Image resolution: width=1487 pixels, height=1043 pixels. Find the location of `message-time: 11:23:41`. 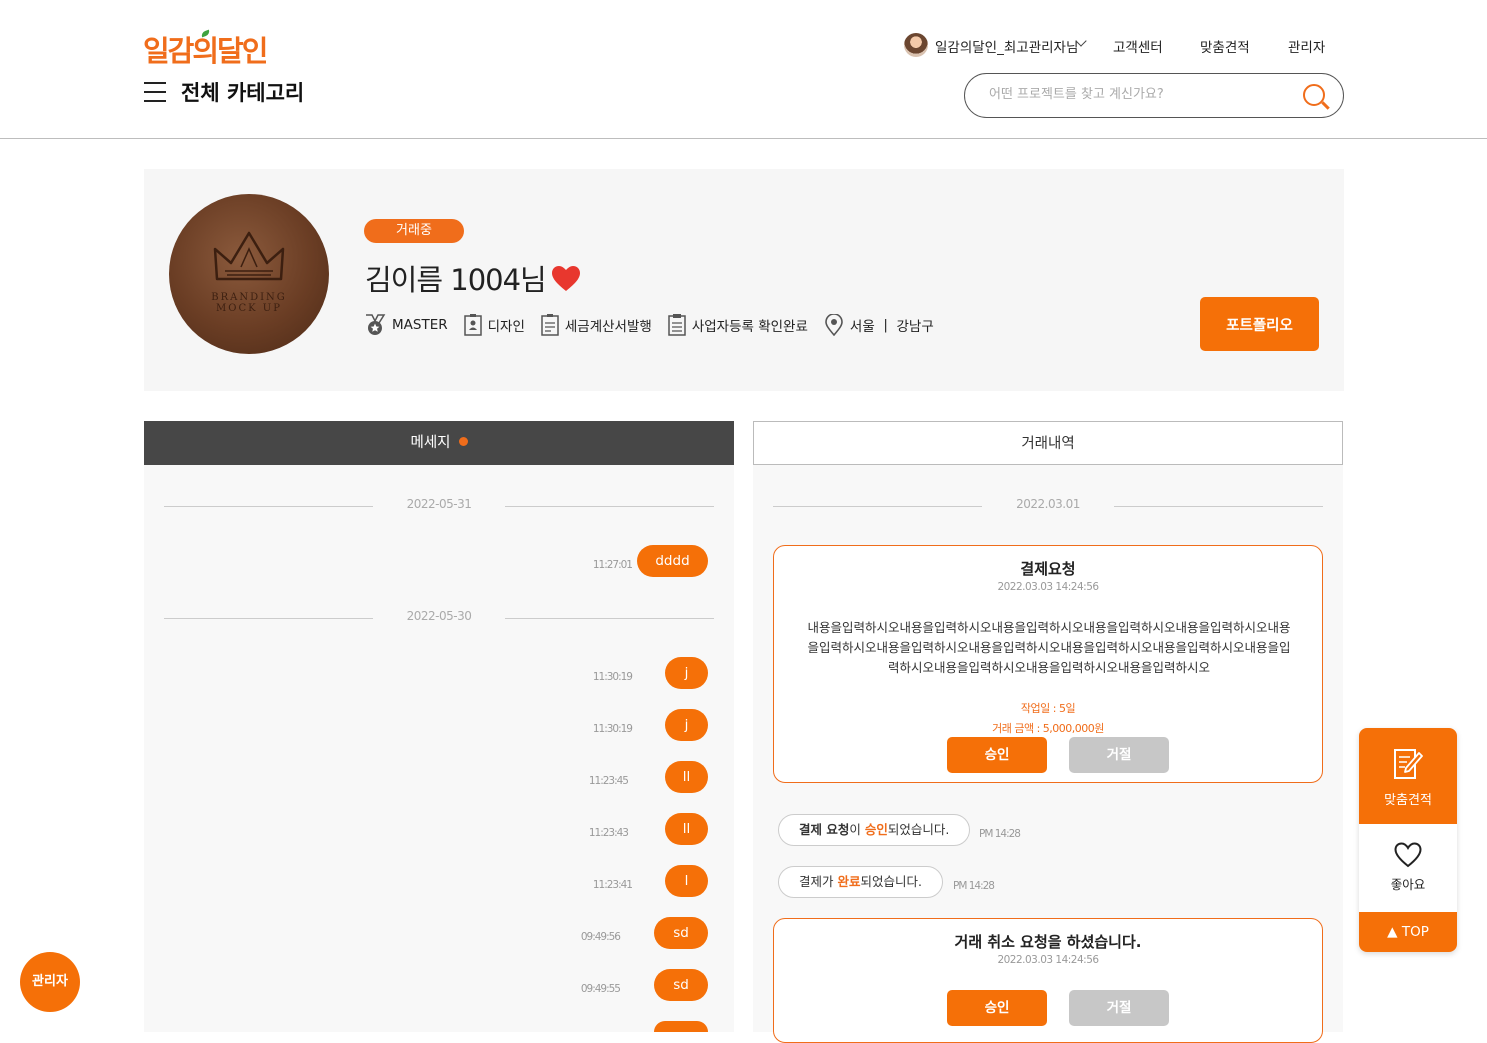

message-time: 11:23:41 is located at coordinates (612, 885).